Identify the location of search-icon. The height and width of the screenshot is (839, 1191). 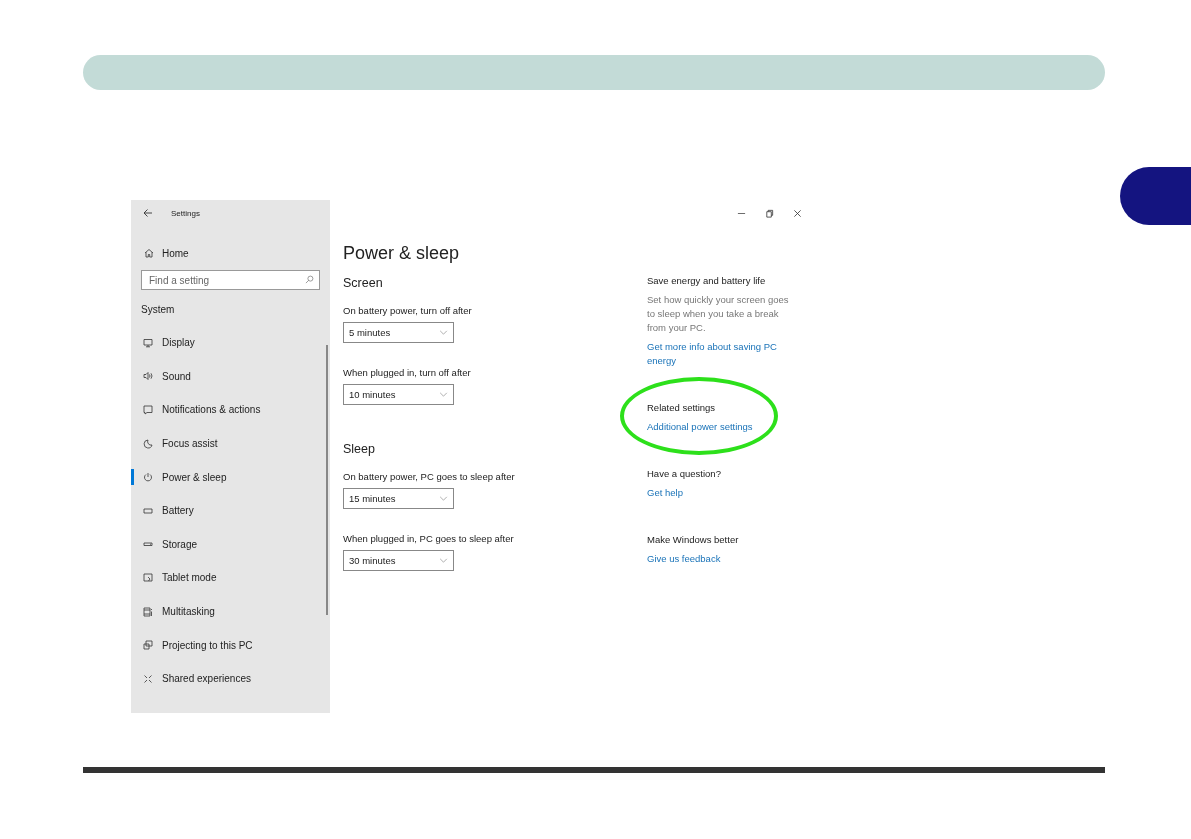
(309, 279).